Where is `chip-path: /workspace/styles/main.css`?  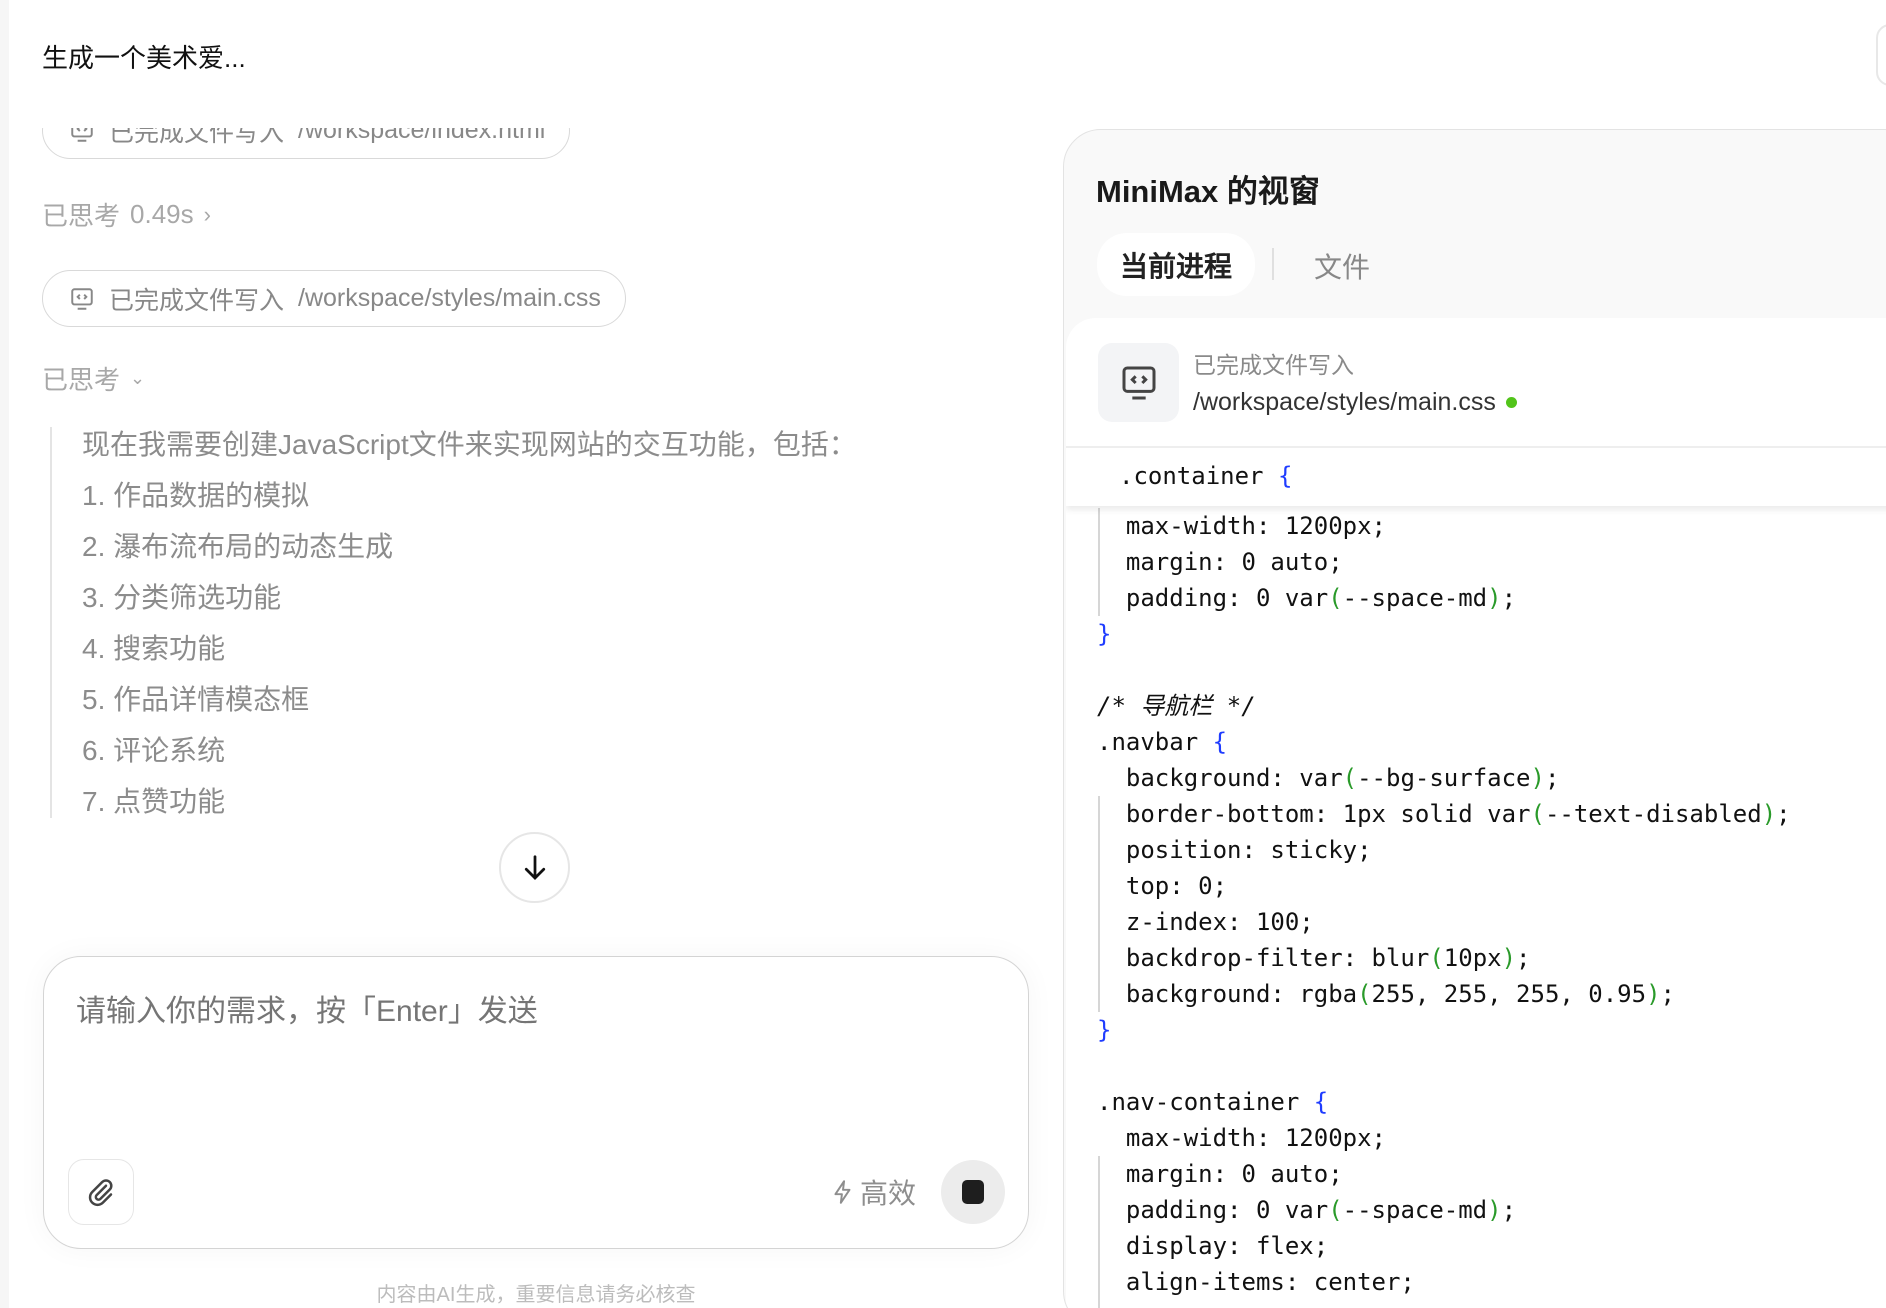
chip-path: /workspace/styles/main.css is located at coordinates (449, 298).